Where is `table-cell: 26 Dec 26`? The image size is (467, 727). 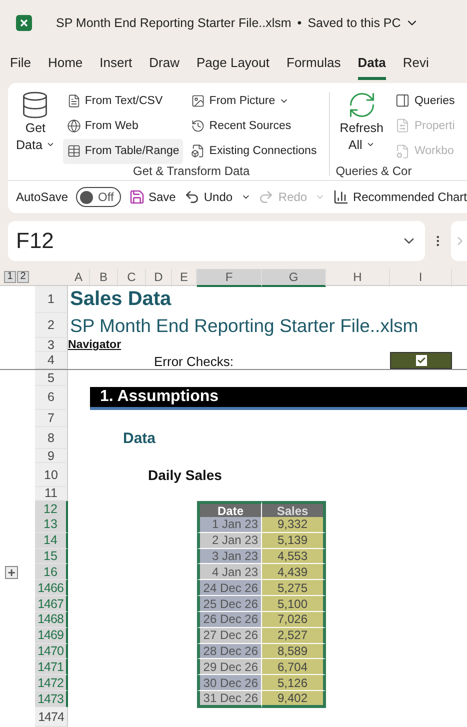
table-cell: 26 Dec 26 is located at coordinates (229, 620).